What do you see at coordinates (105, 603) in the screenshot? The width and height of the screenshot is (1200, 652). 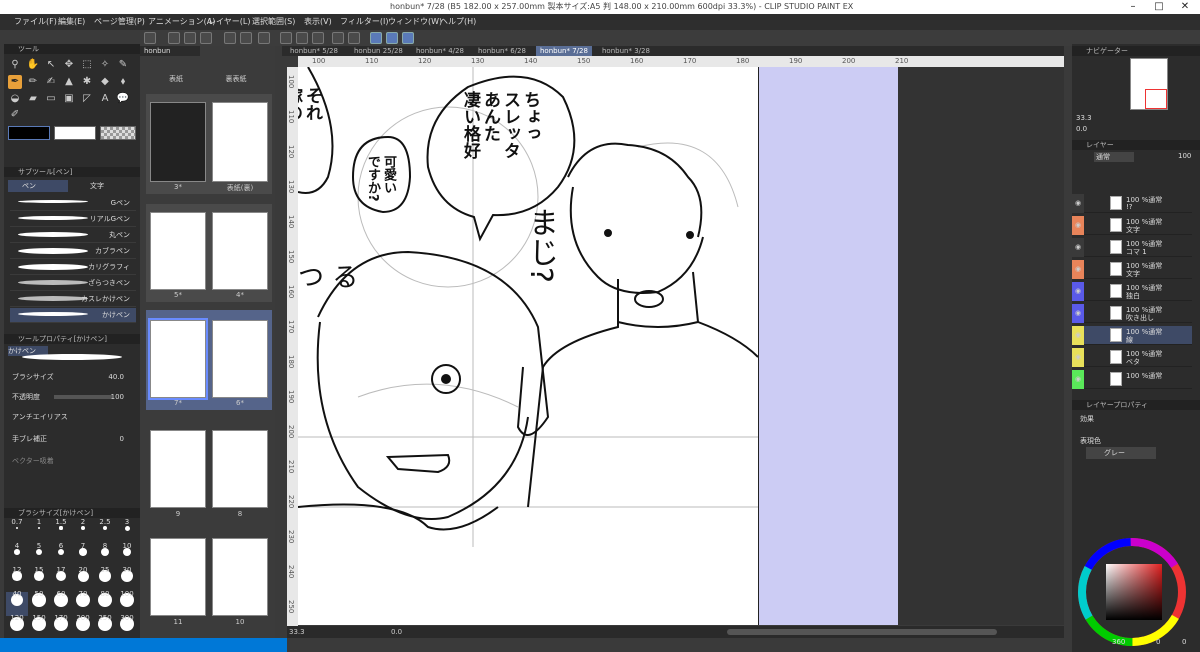 I see `brush-size-cell: 80` at bounding box center [105, 603].